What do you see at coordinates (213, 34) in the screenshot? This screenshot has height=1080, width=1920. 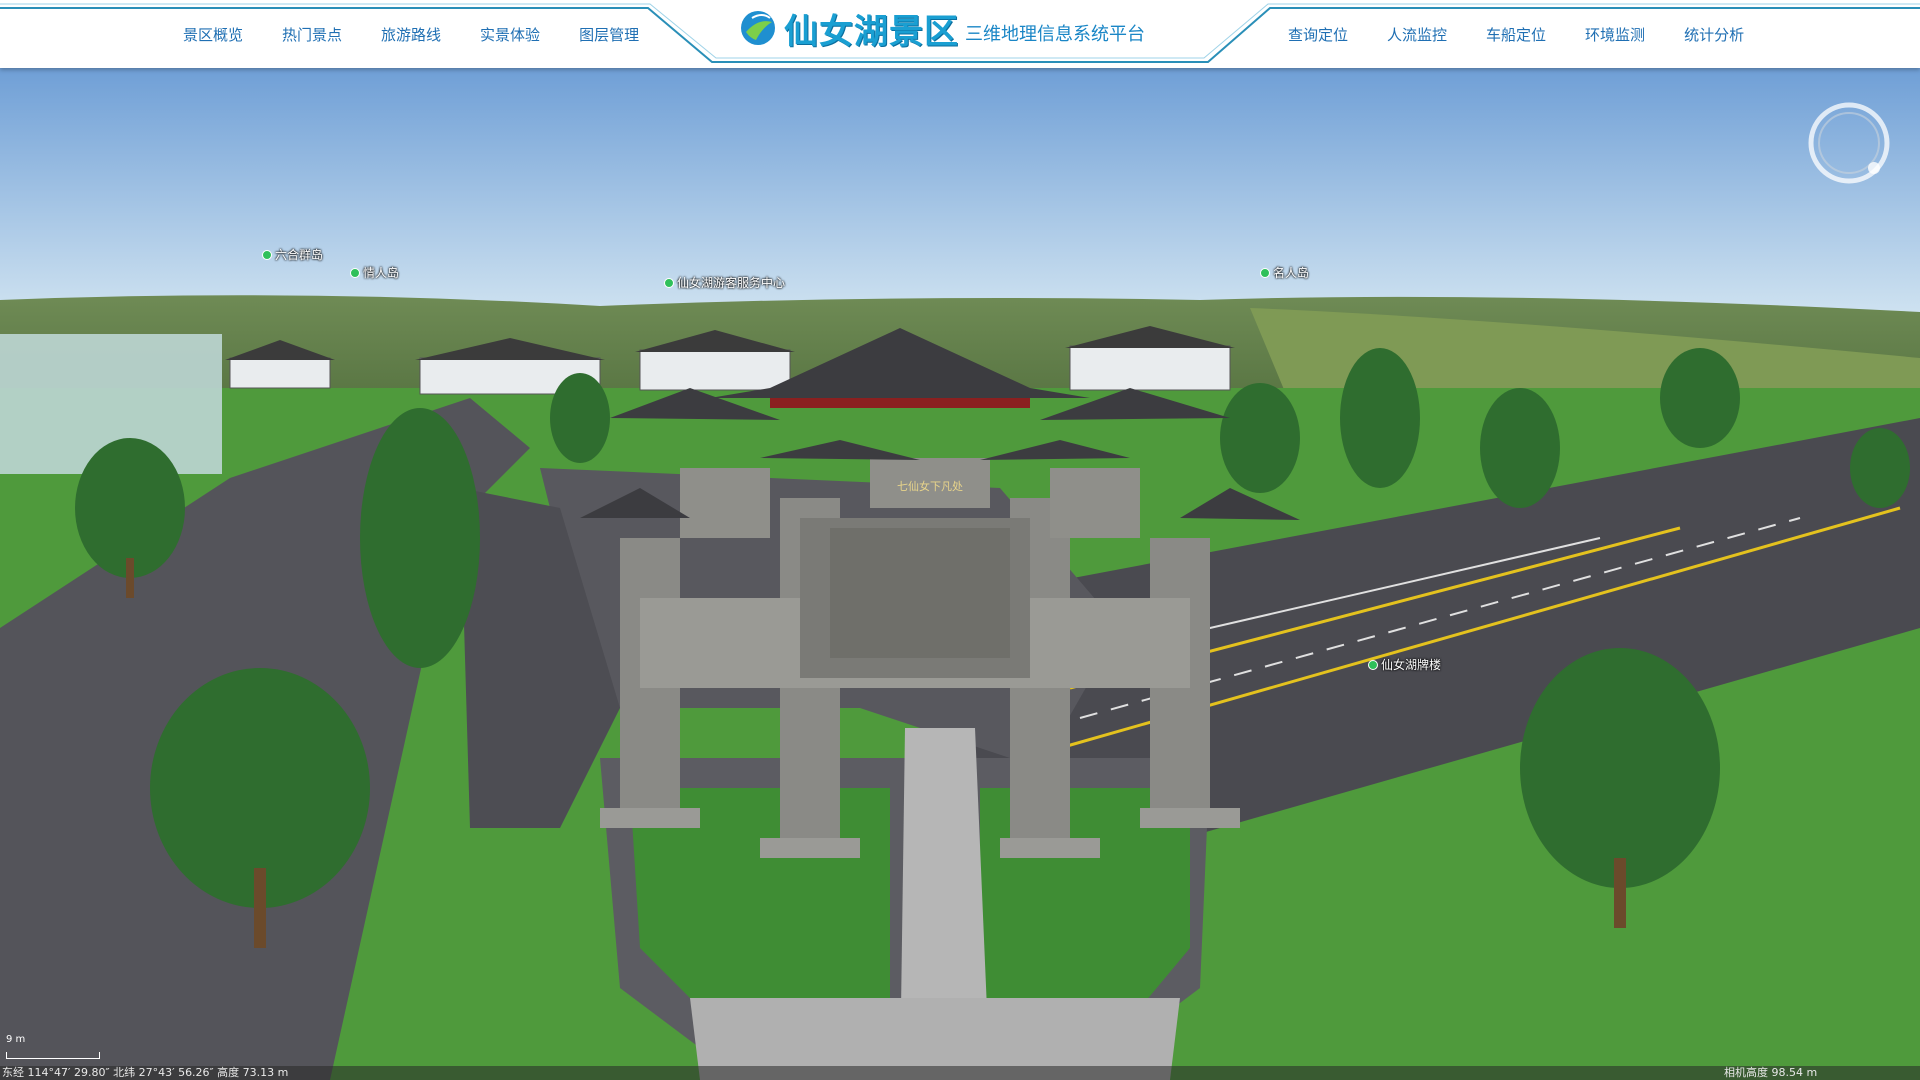 I see `nav-scenic-overview: 景区概览` at bounding box center [213, 34].